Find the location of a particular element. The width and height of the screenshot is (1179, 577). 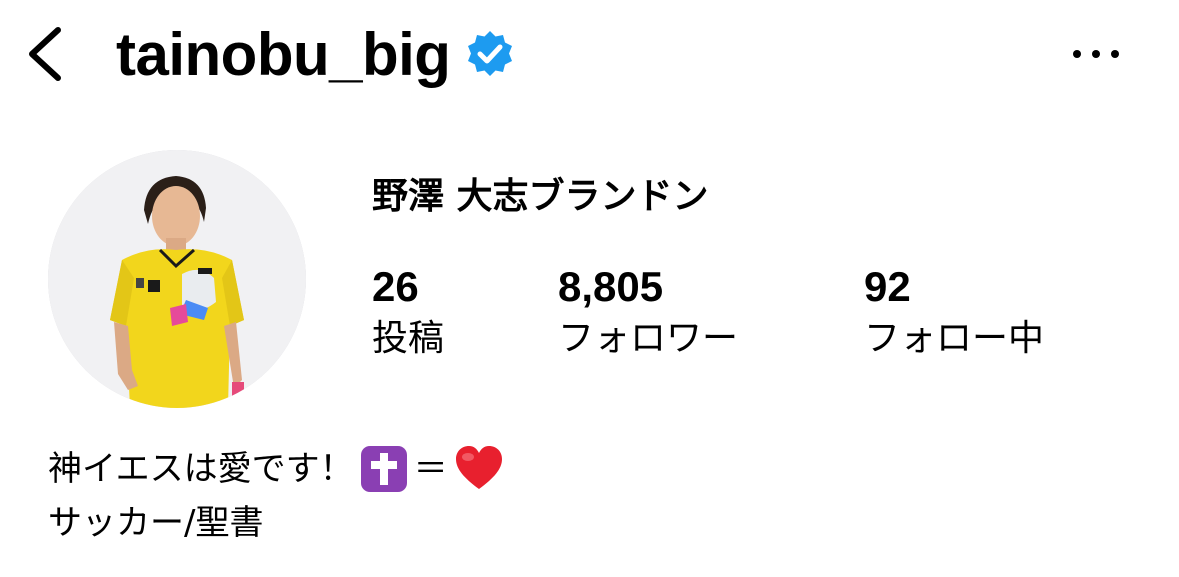

back-button is located at coordinates (47, 54).